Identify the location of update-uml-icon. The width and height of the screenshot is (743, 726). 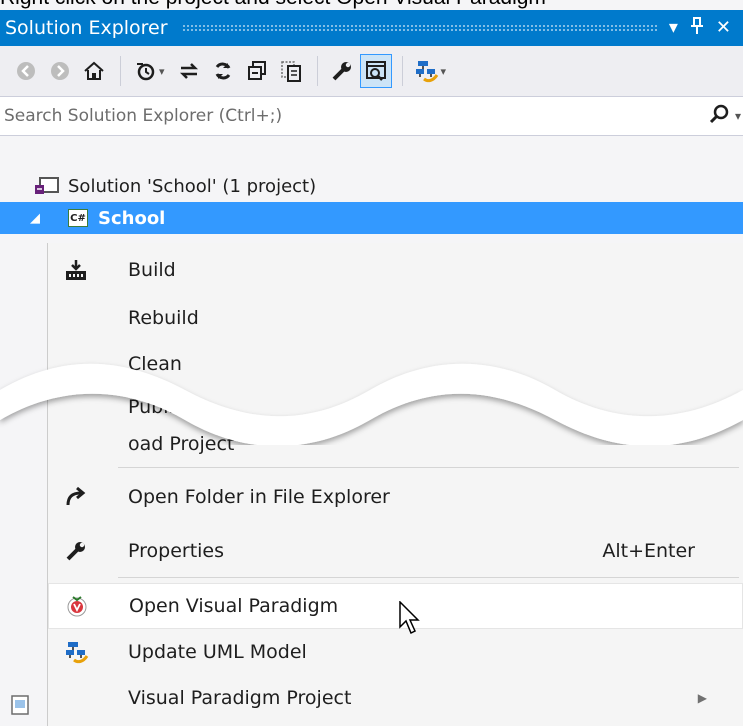
(84, 652).